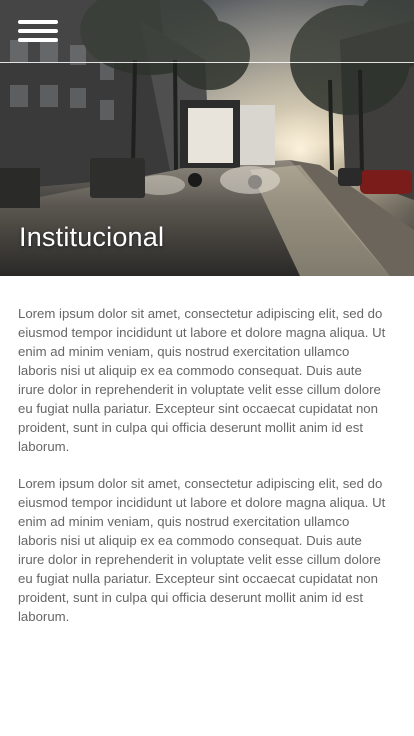  What do you see at coordinates (207, 31) in the screenshot?
I see `top-navigation-bar` at bounding box center [207, 31].